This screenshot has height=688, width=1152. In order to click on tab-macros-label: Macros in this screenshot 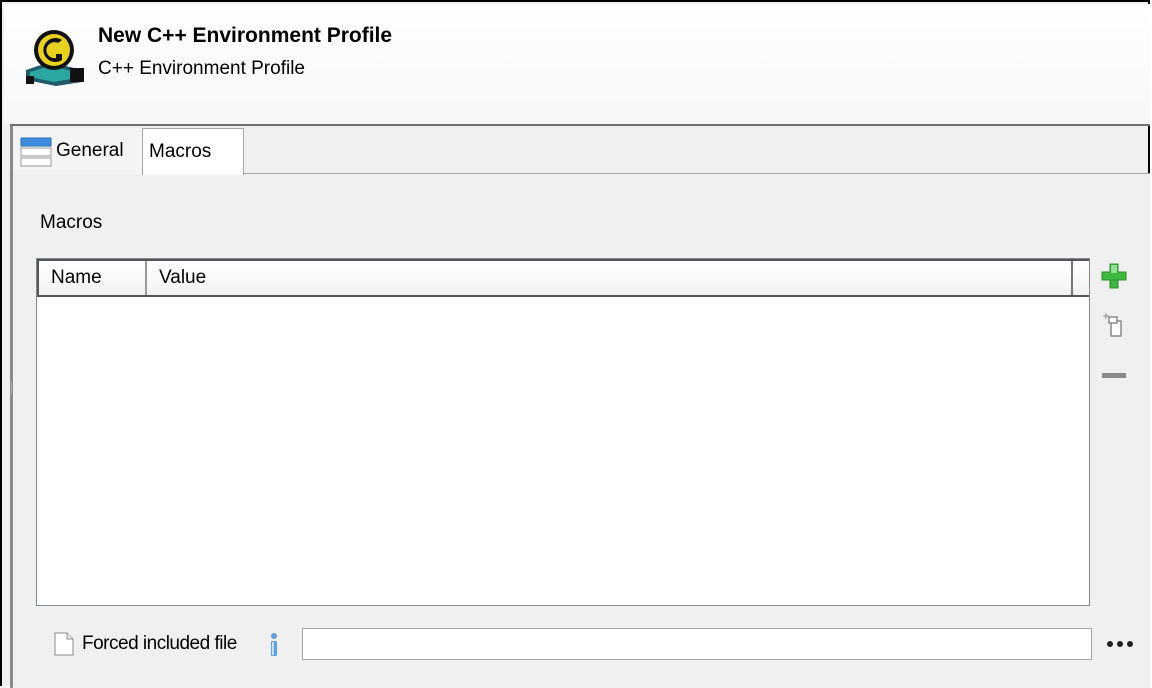, I will do `click(180, 151)`.